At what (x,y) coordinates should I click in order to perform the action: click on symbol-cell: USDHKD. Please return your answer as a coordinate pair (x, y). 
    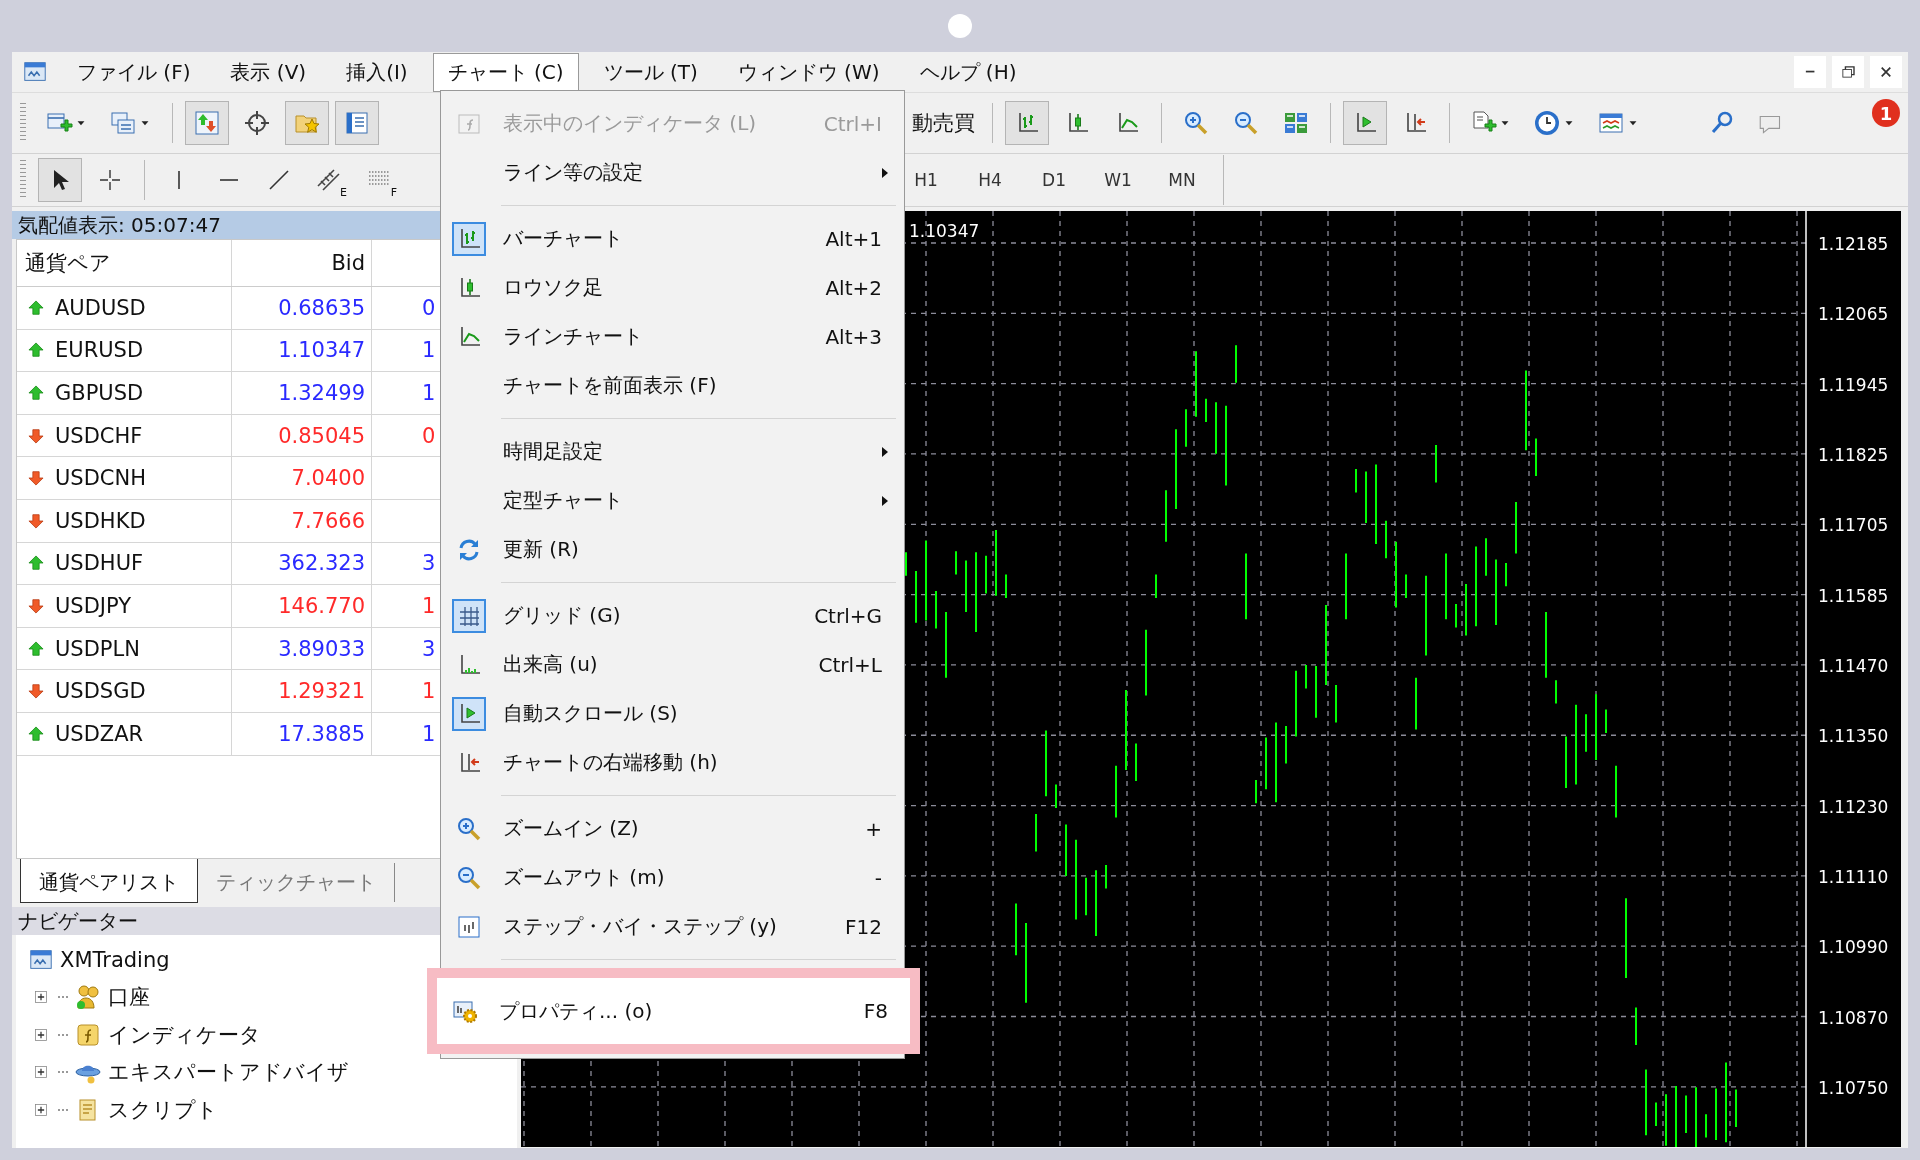
    Looking at the image, I should click on (100, 520).